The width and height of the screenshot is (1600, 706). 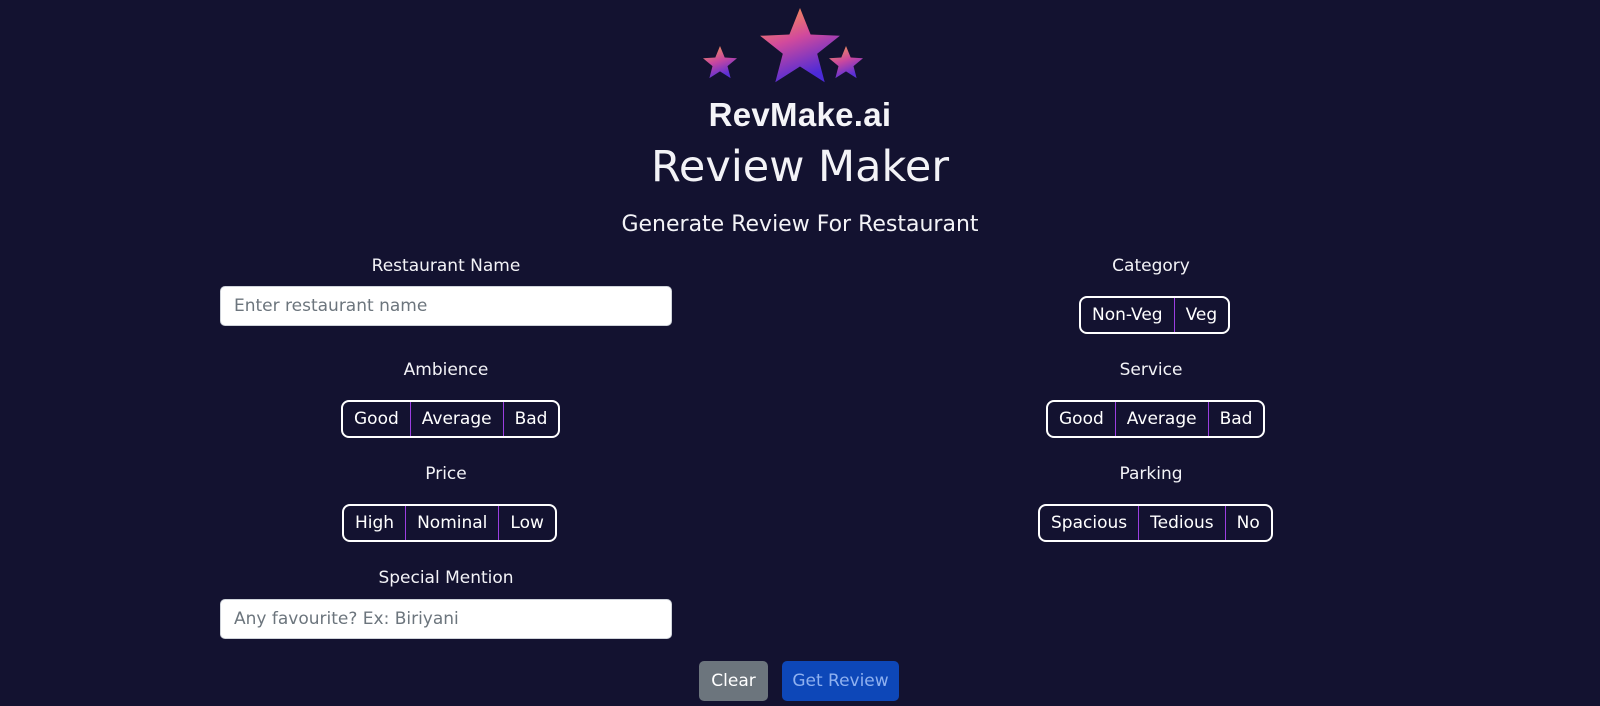 What do you see at coordinates (456, 419) in the screenshot?
I see `ambience-option-average: Average` at bounding box center [456, 419].